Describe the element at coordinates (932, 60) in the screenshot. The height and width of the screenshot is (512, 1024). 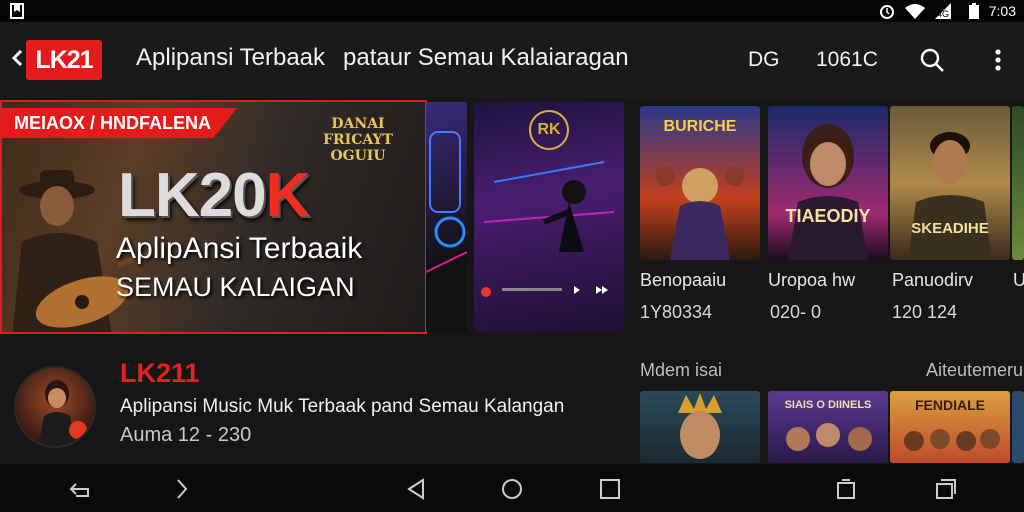
I see `search-icon` at that location.